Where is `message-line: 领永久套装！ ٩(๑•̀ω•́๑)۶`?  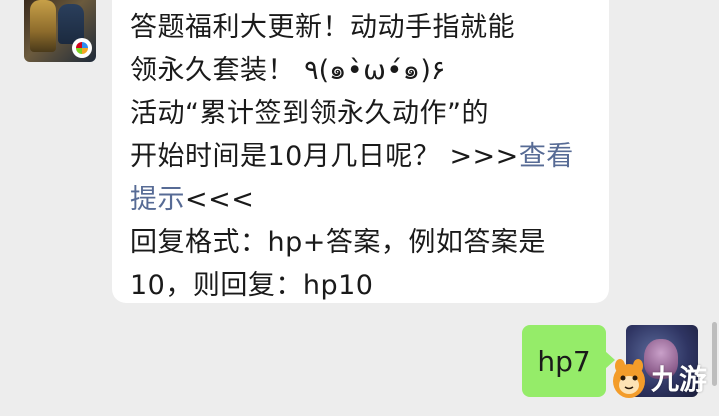 message-line: 领永久套装！ ٩(๑•̀ω•́๑)۶ is located at coordinates (362, 70).